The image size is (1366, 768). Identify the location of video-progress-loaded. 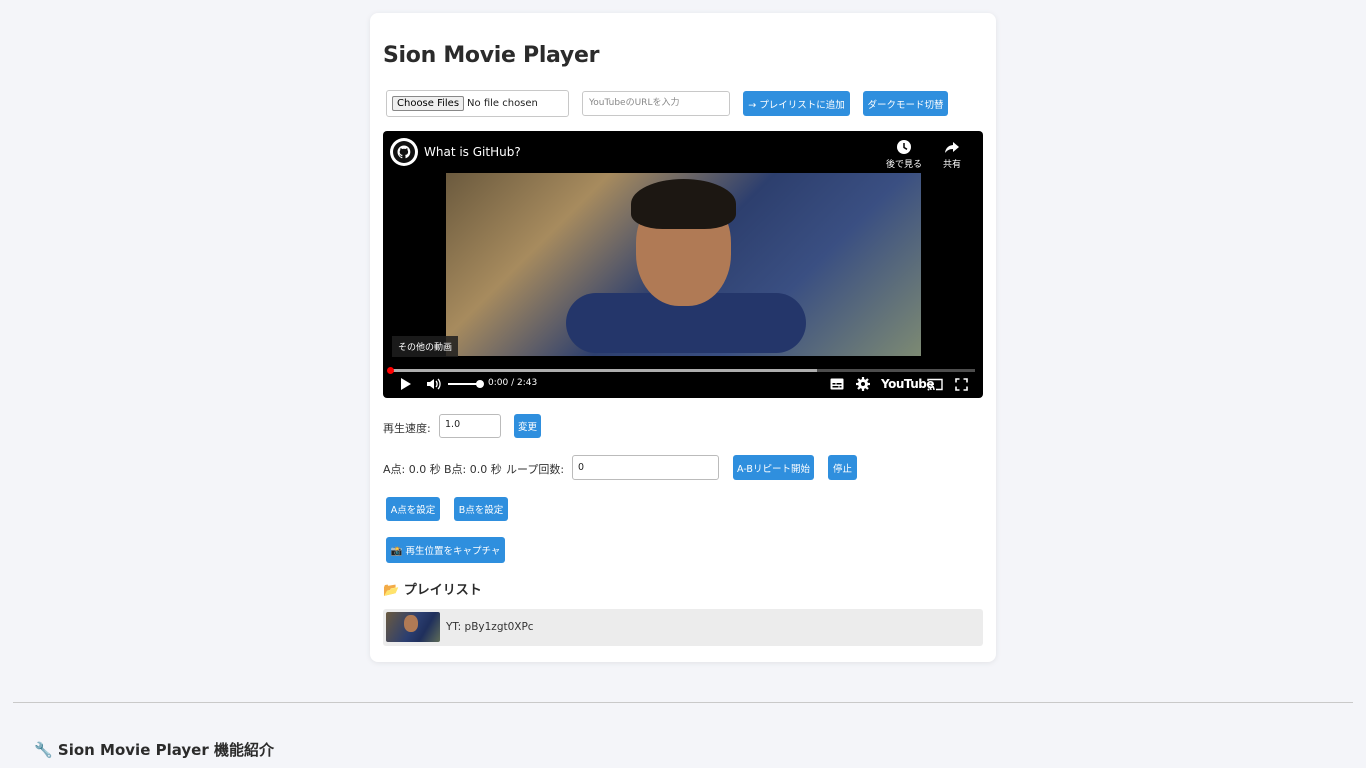
(604, 370).